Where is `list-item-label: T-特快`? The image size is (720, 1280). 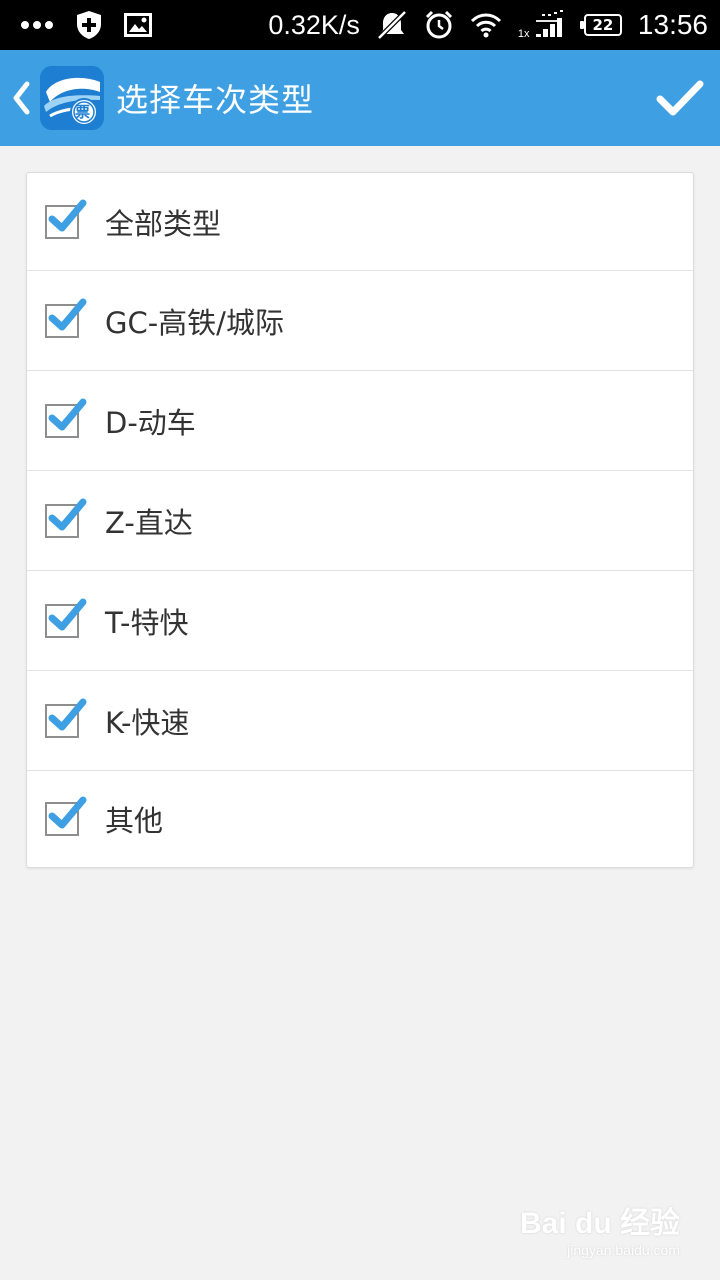 list-item-label: T-特快 is located at coordinates (147, 622).